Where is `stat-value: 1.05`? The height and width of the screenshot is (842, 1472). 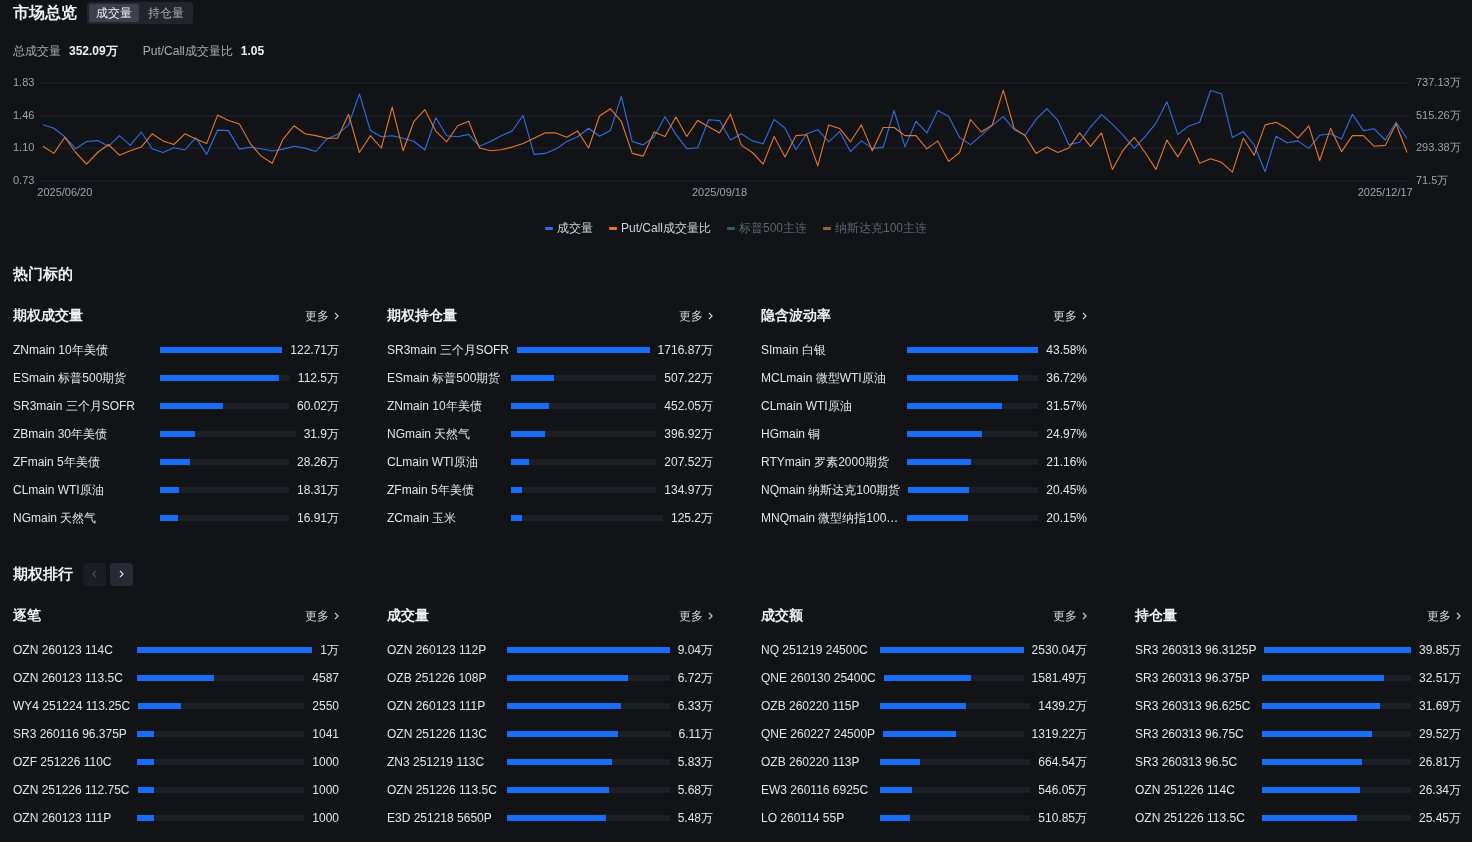
stat-value: 1.05 is located at coordinates (252, 51).